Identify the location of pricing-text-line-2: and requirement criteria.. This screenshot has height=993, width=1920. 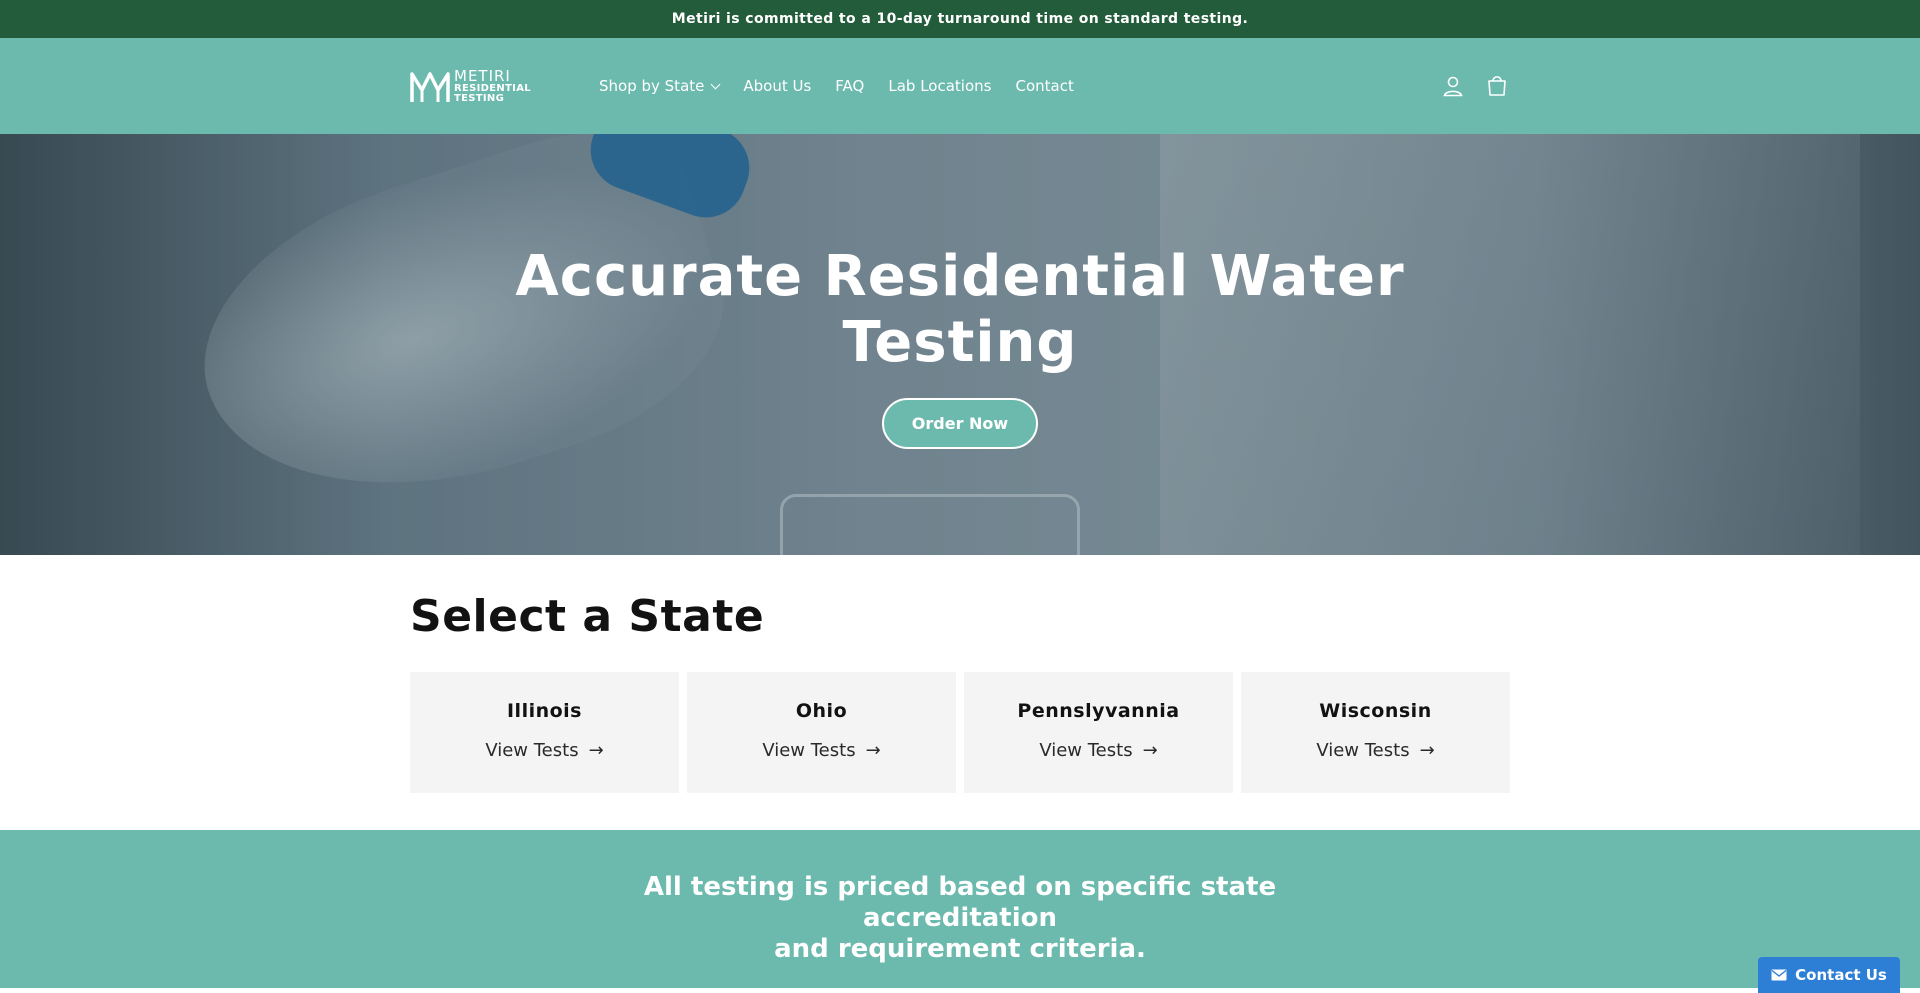
(960, 949).